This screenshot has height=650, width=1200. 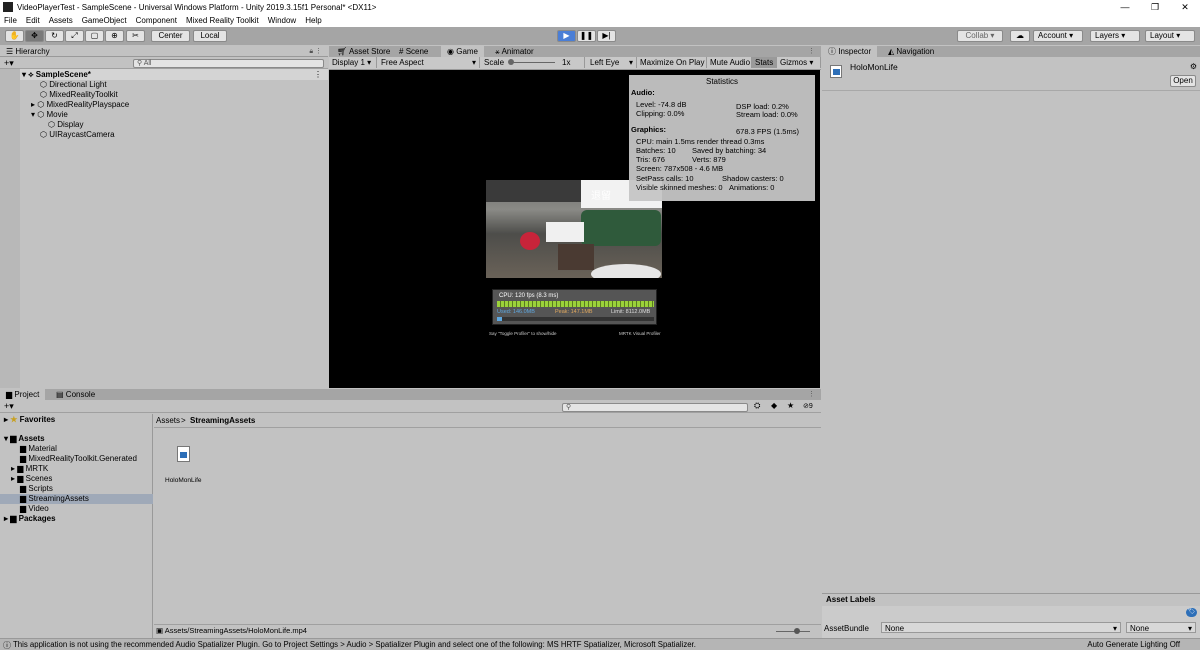 I want to click on icon-size-slider-thumb, so click(x=797, y=631).